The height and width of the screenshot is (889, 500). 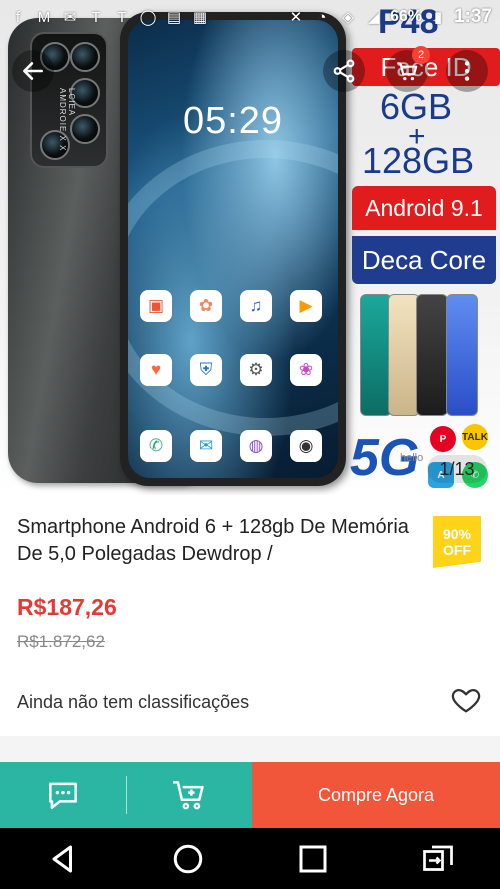 I want to click on image-page-indicator: 1/13, so click(x=457, y=469).